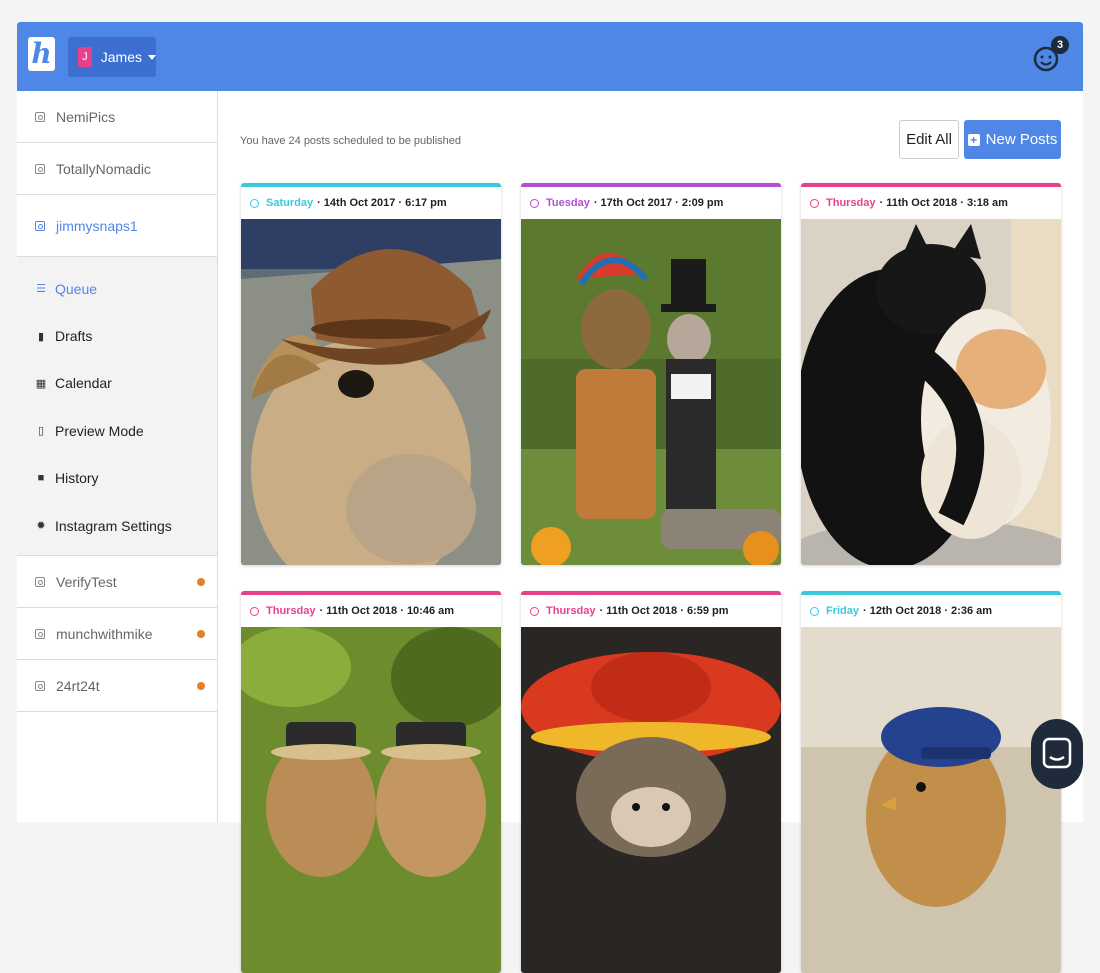  Describe the element at coordinates (117, 335) in the screenshot. I see `sidebar-item-drafts: ▮ Drafts` at that location.